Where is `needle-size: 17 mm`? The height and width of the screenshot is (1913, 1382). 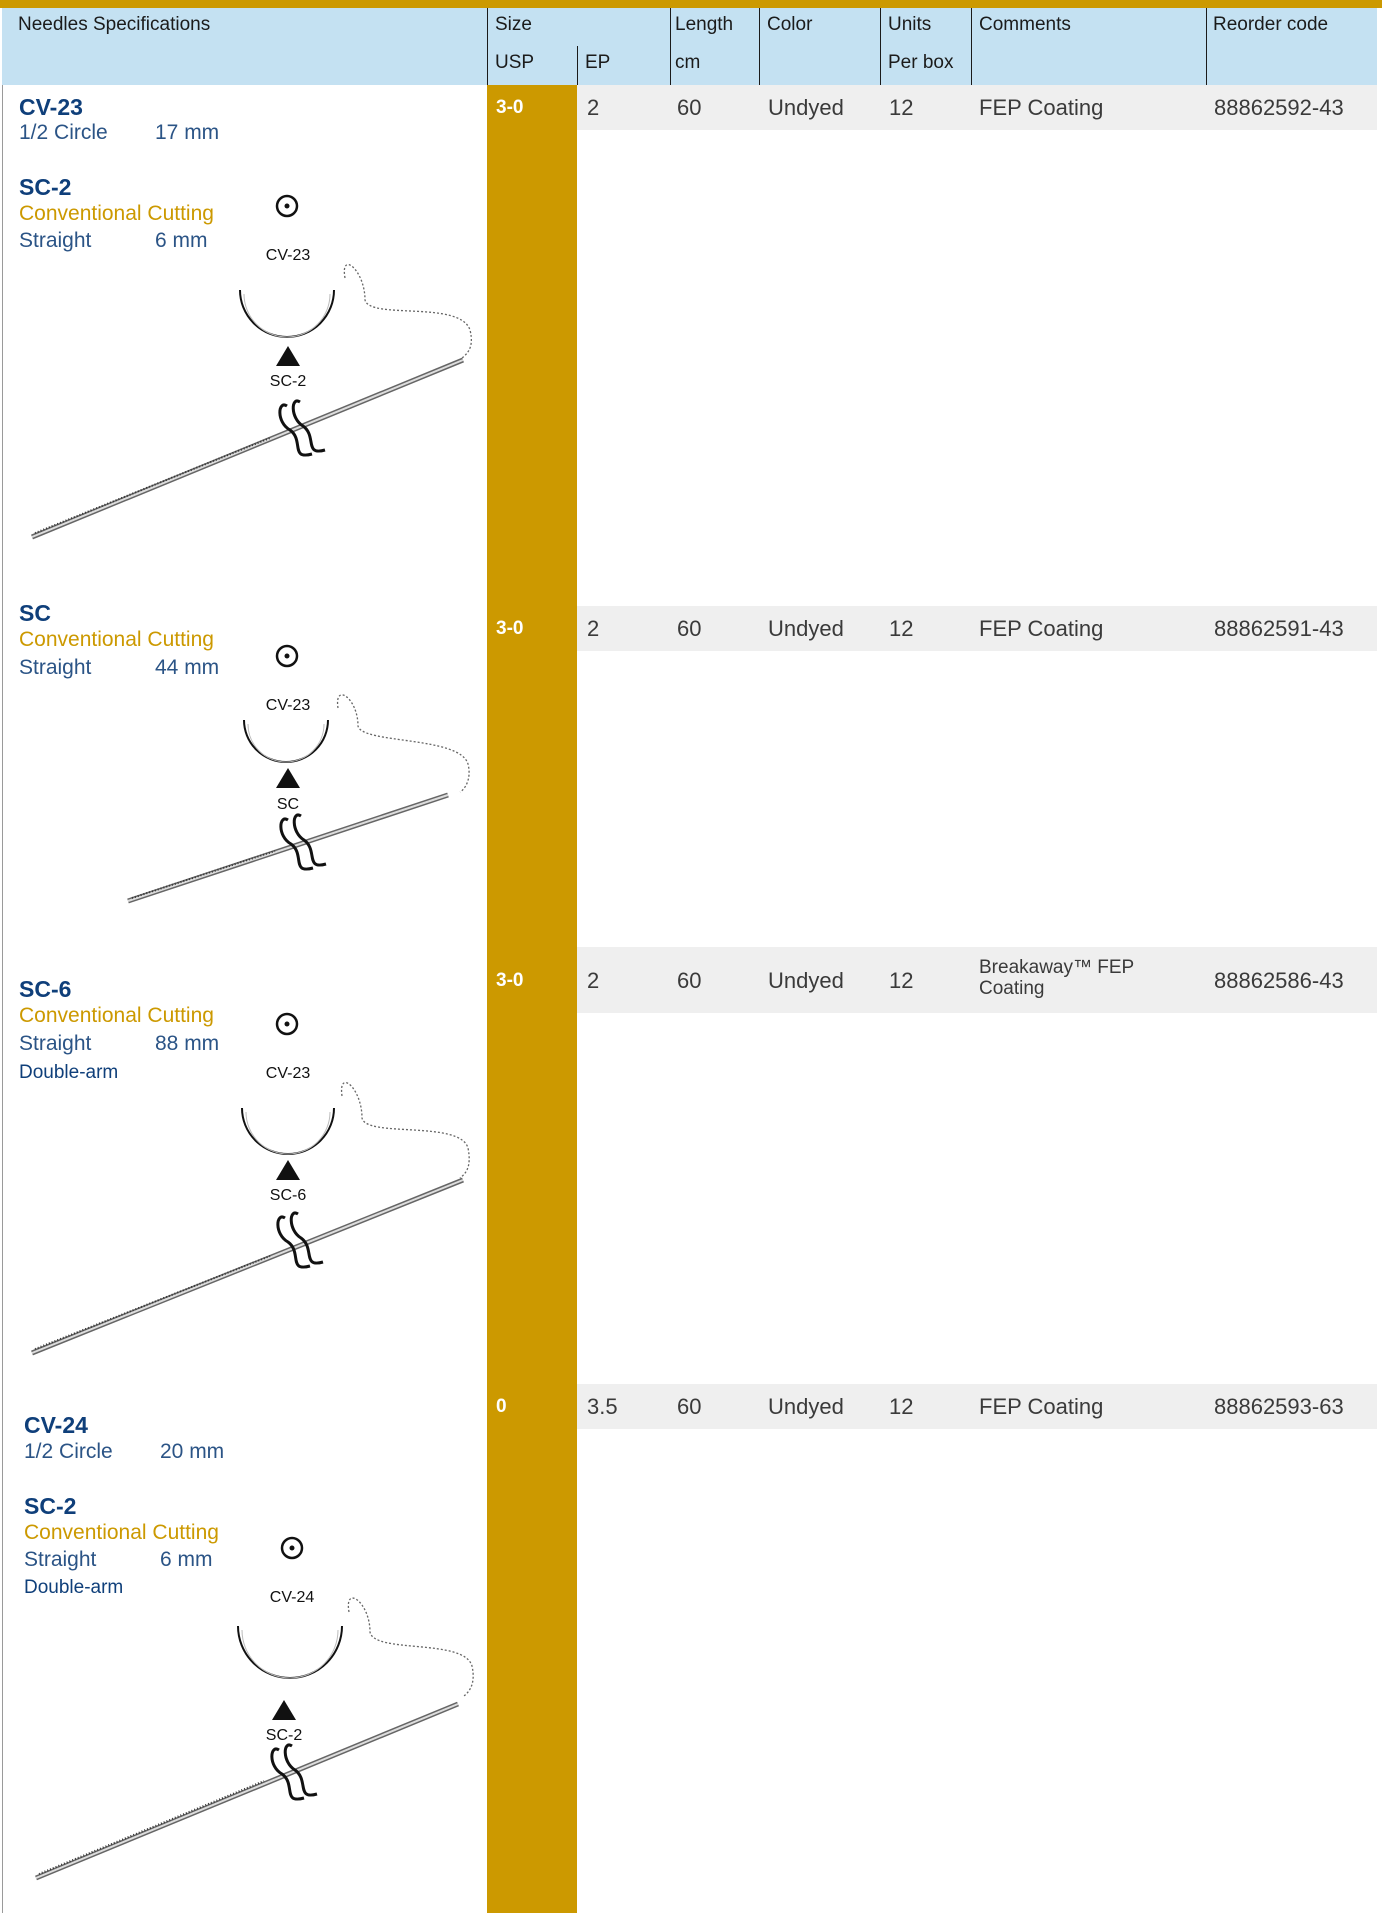
needle-size: 17 mm is located at coordinates (187, 132).